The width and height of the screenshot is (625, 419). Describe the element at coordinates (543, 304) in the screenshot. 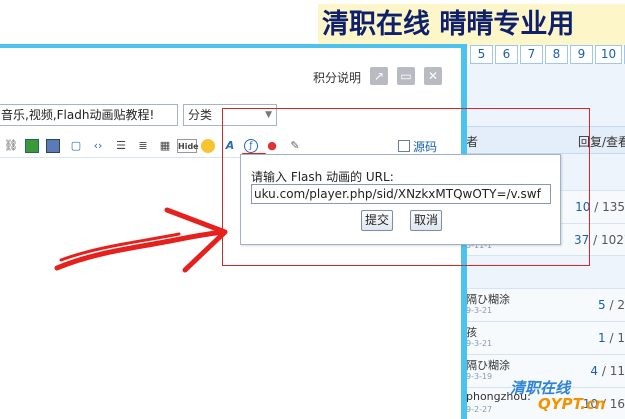

I see `thread-row: 隔ひ糊涂 9-3-21 5 / 2` at that location.